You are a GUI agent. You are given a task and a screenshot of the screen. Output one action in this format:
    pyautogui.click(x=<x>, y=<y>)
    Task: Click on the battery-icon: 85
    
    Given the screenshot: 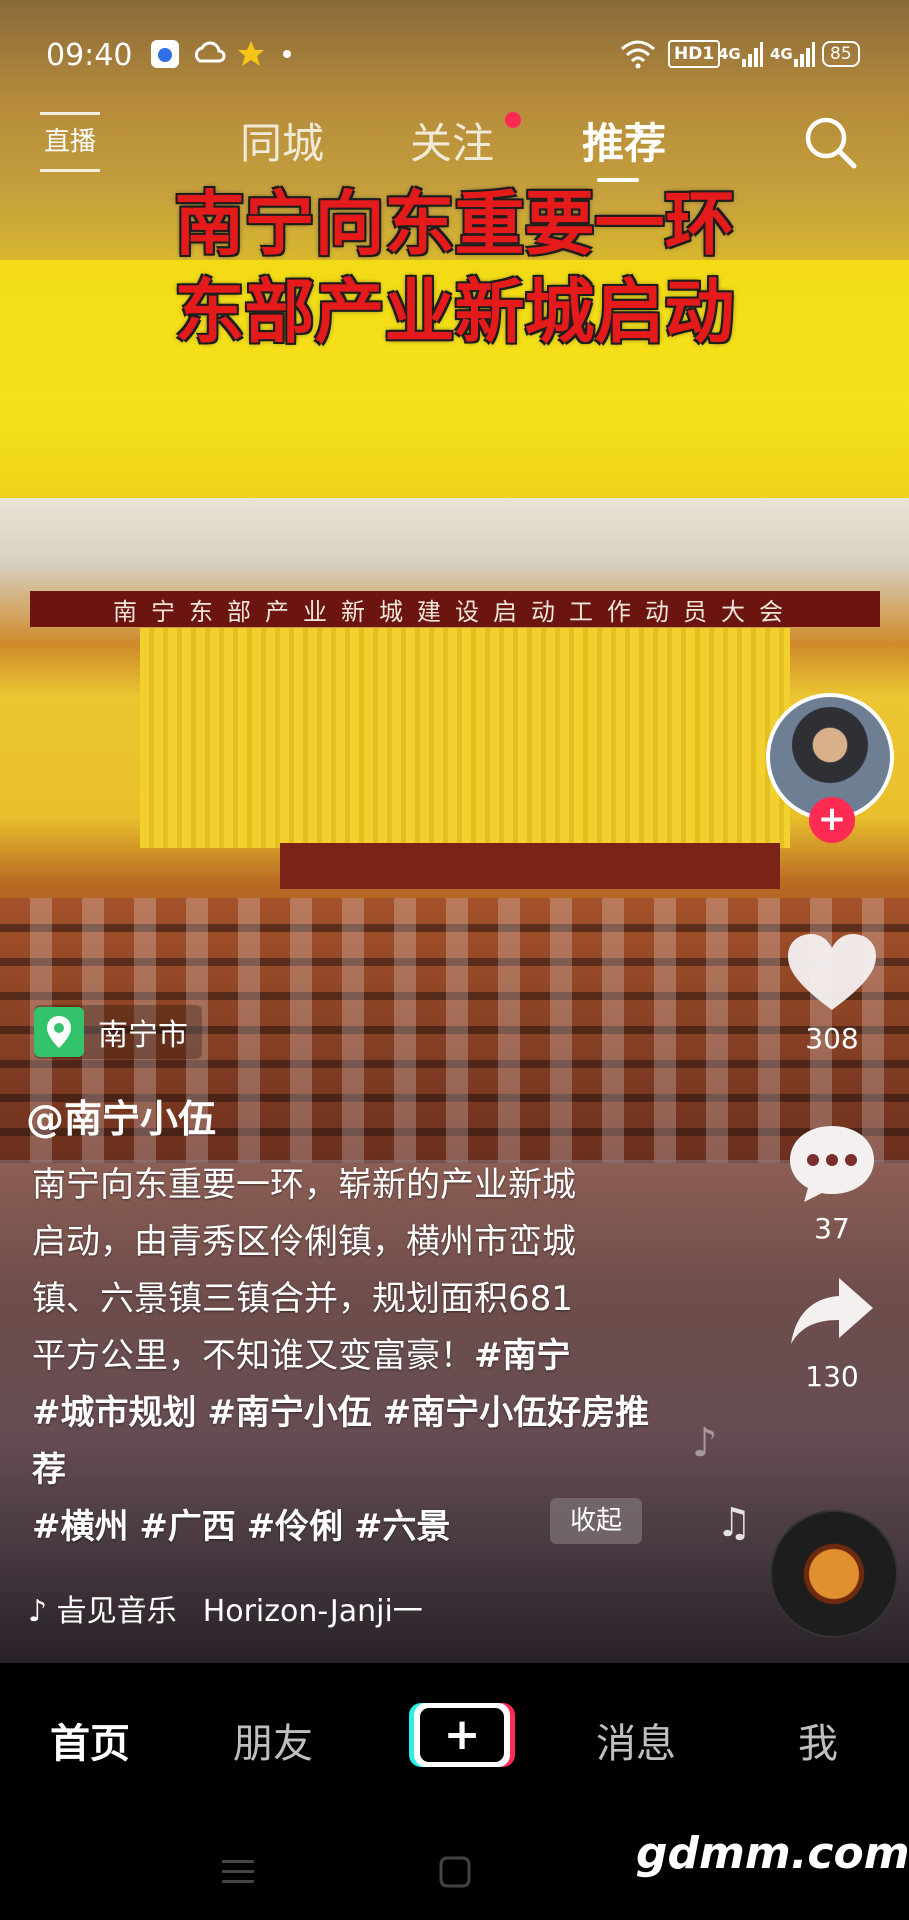 What is the action you would take?
    pyautogui.click(x=841, y=54)
    